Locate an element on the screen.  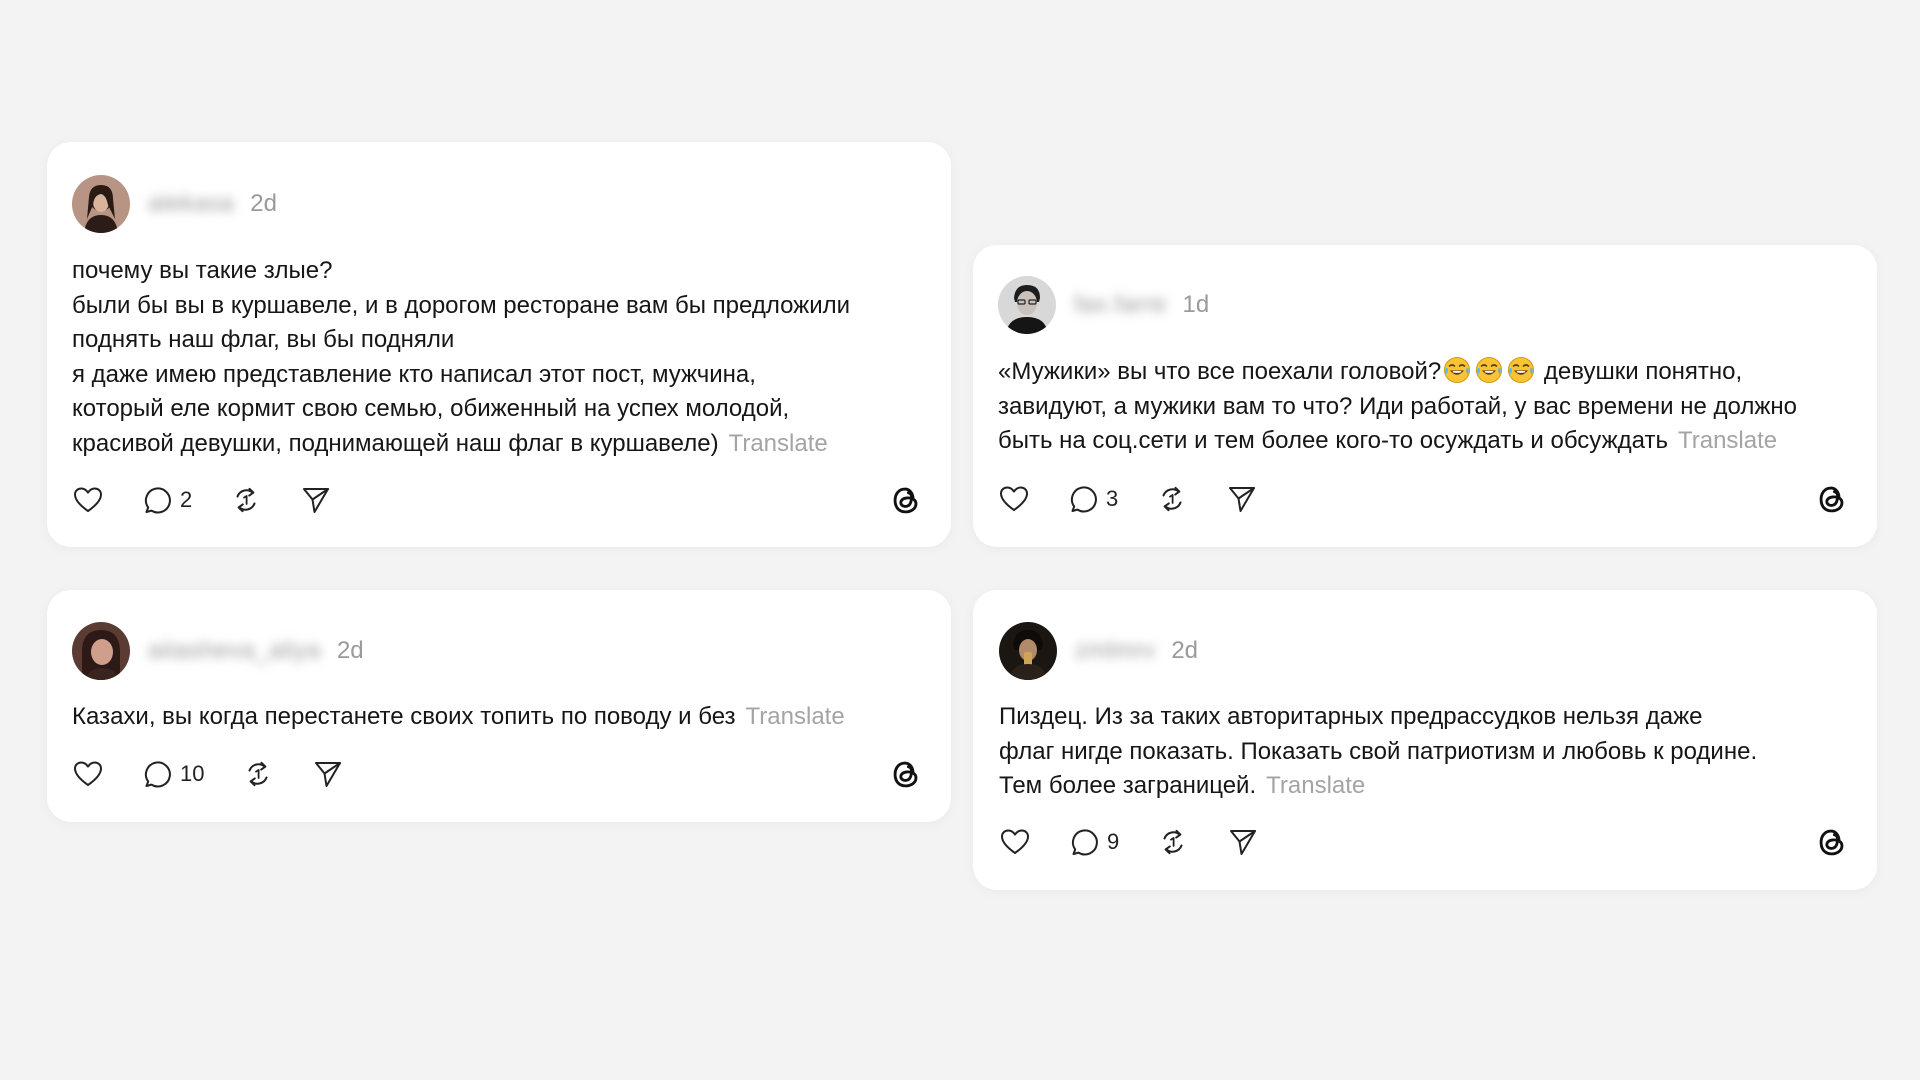
post-actions: 10 is located at coordinates (227, 774).